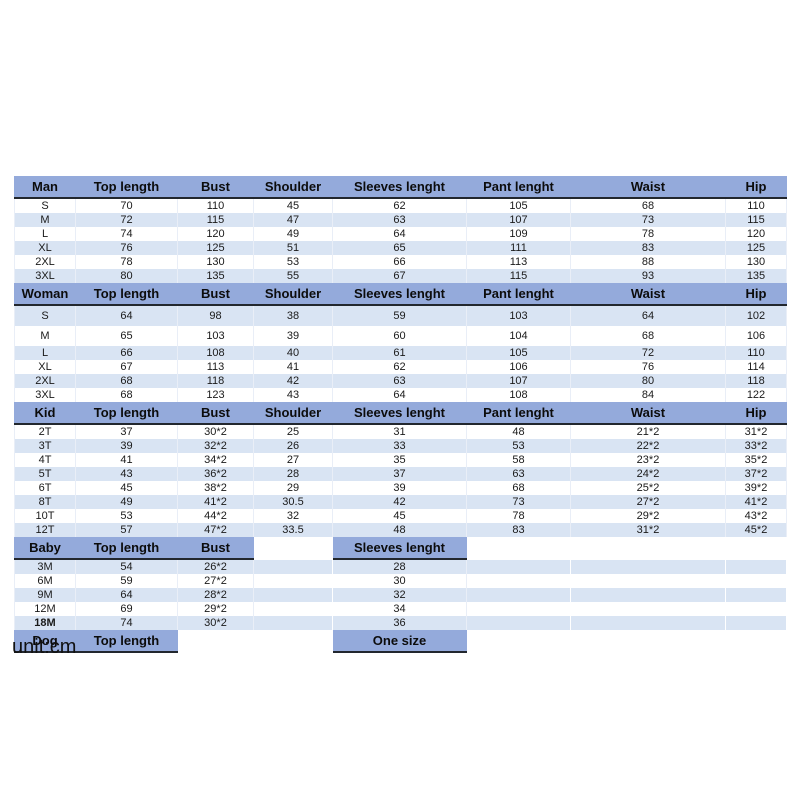 The image size is (800, 800). I want to click on cell-top-length: 39, so click(126, 446).